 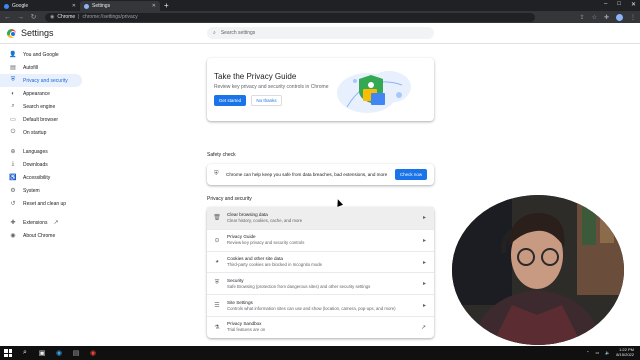 What do you see at coordinates (320, 33) in the screenshot?
I see `search-settings-input: ⌕ Search settings` at bounding box center [320, 33].